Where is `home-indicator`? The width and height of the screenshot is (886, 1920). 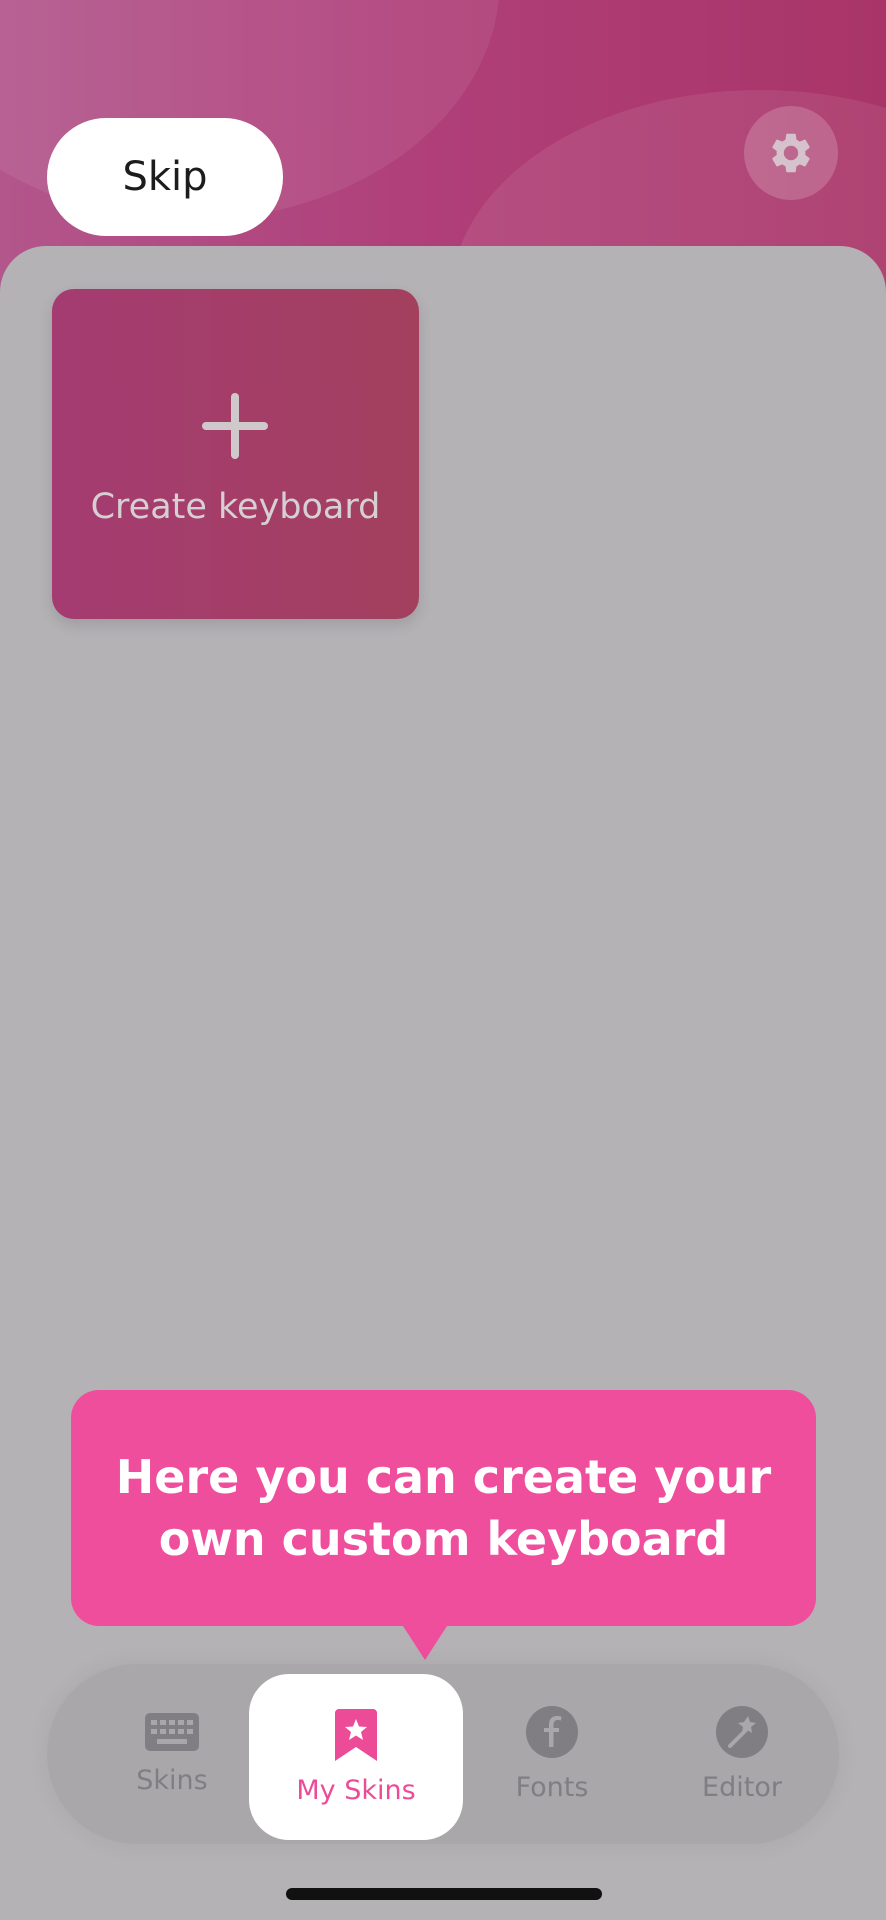
home-indicator is located at coordinates (444, 1894).